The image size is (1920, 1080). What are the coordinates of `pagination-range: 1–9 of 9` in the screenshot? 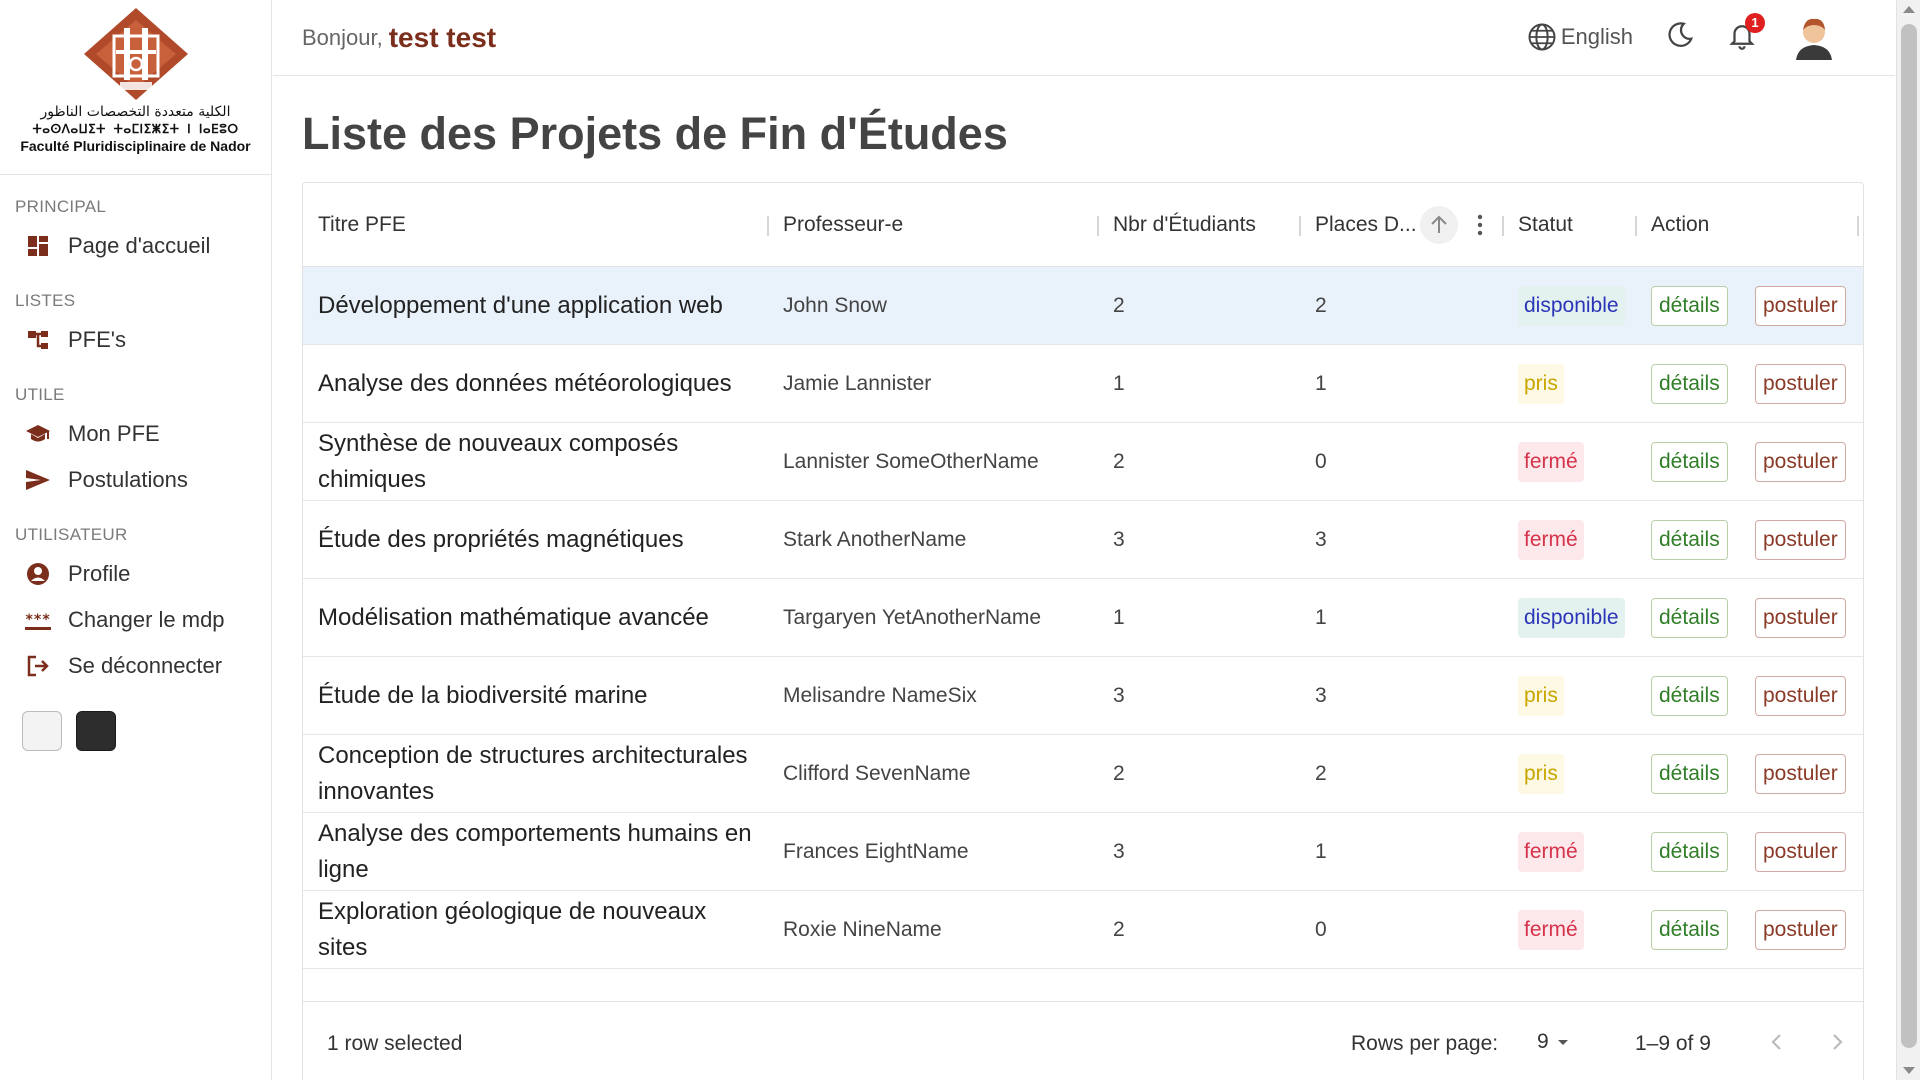 It's located at (1673, 1043).